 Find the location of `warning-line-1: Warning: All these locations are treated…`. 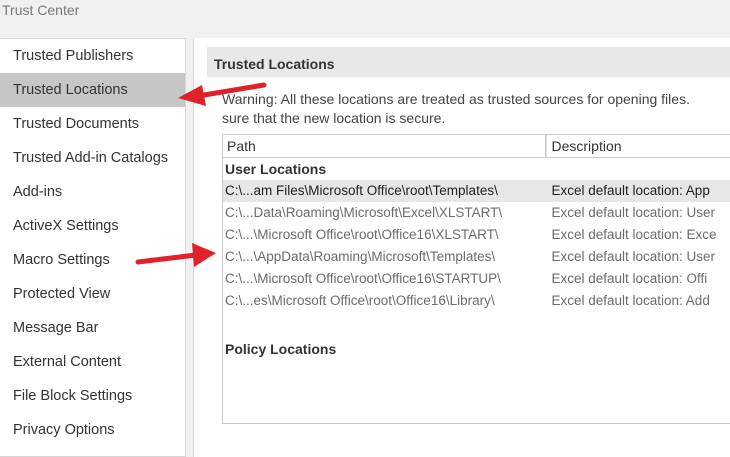

warning-line-1: Warning: All these locations are treated… is located at coordinates (456, 99).